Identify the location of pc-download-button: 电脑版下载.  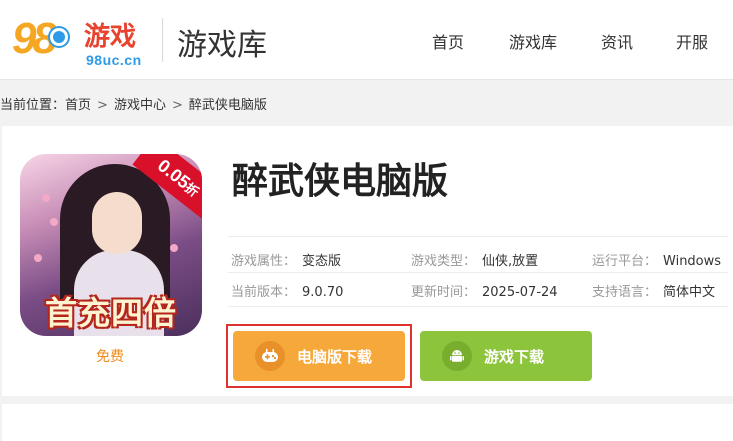
(319, 356).